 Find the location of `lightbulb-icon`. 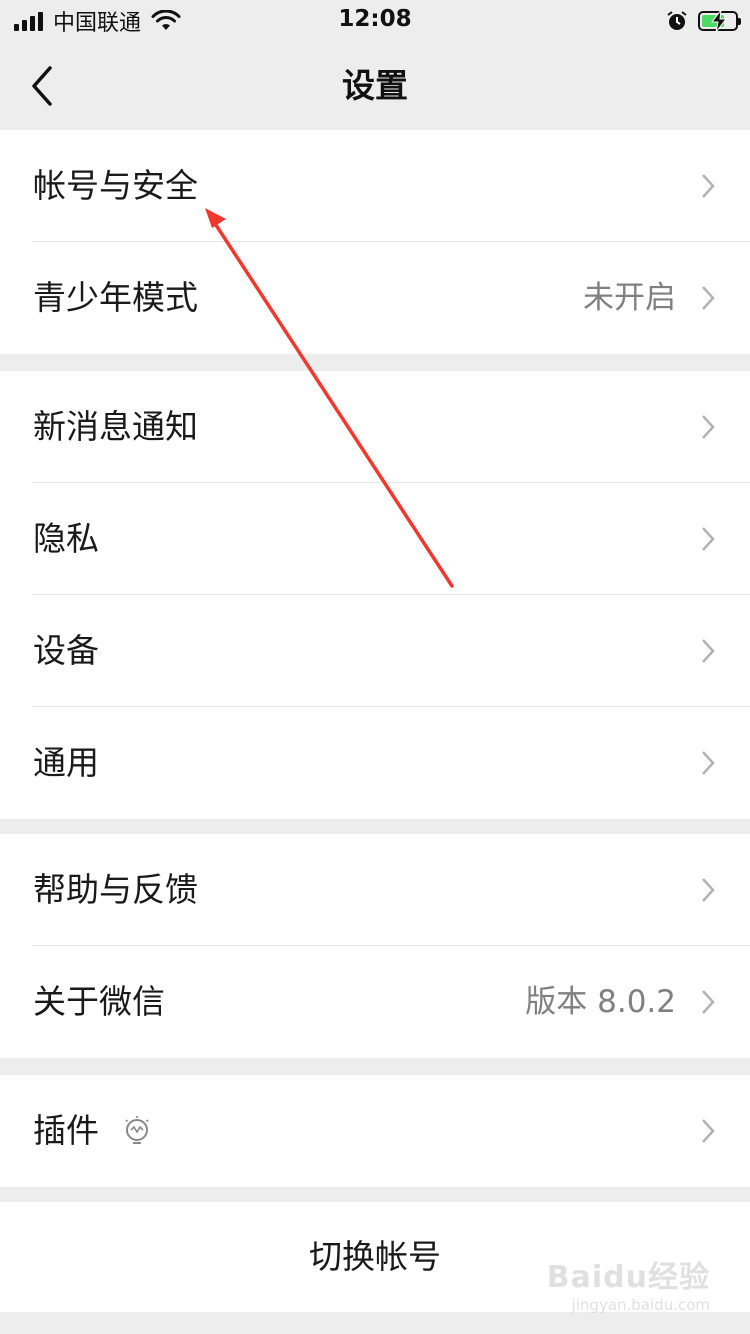

lightbulb-icon is located at coordinates (137, 1130).